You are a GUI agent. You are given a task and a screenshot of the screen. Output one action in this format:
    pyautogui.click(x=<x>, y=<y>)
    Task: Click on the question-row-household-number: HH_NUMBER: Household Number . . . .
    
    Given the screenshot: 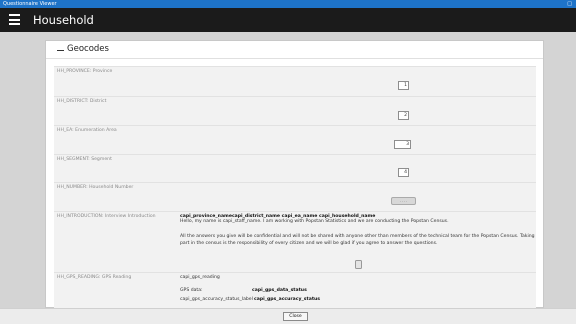 What is the action you would take?
    pyautogui.click(x=295, y=196)
    